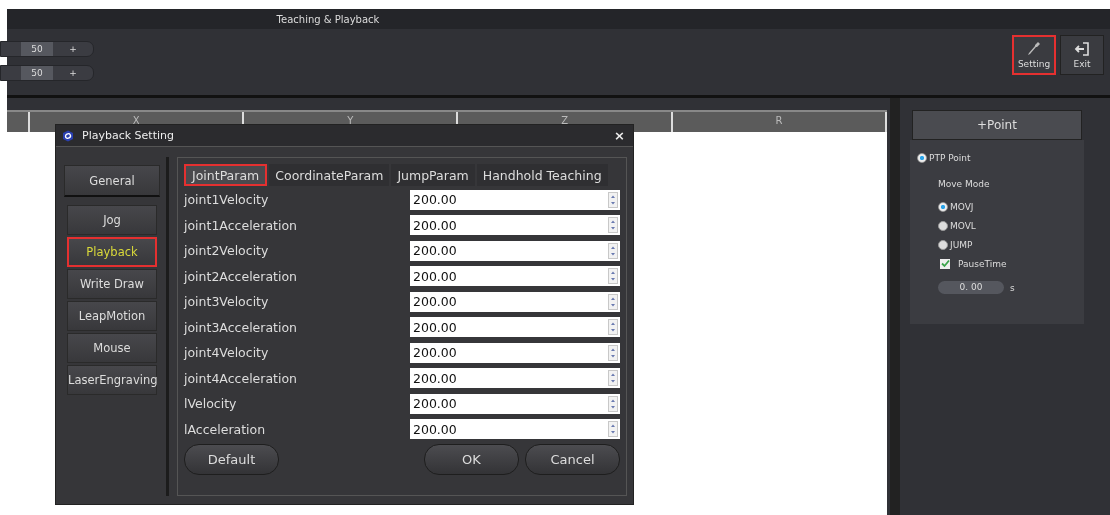 The height and width of the screenshot is (515, 1110). Describe the element at coordinates (1034, 49) in the screenshot. I see `wrench-icon` at that location.